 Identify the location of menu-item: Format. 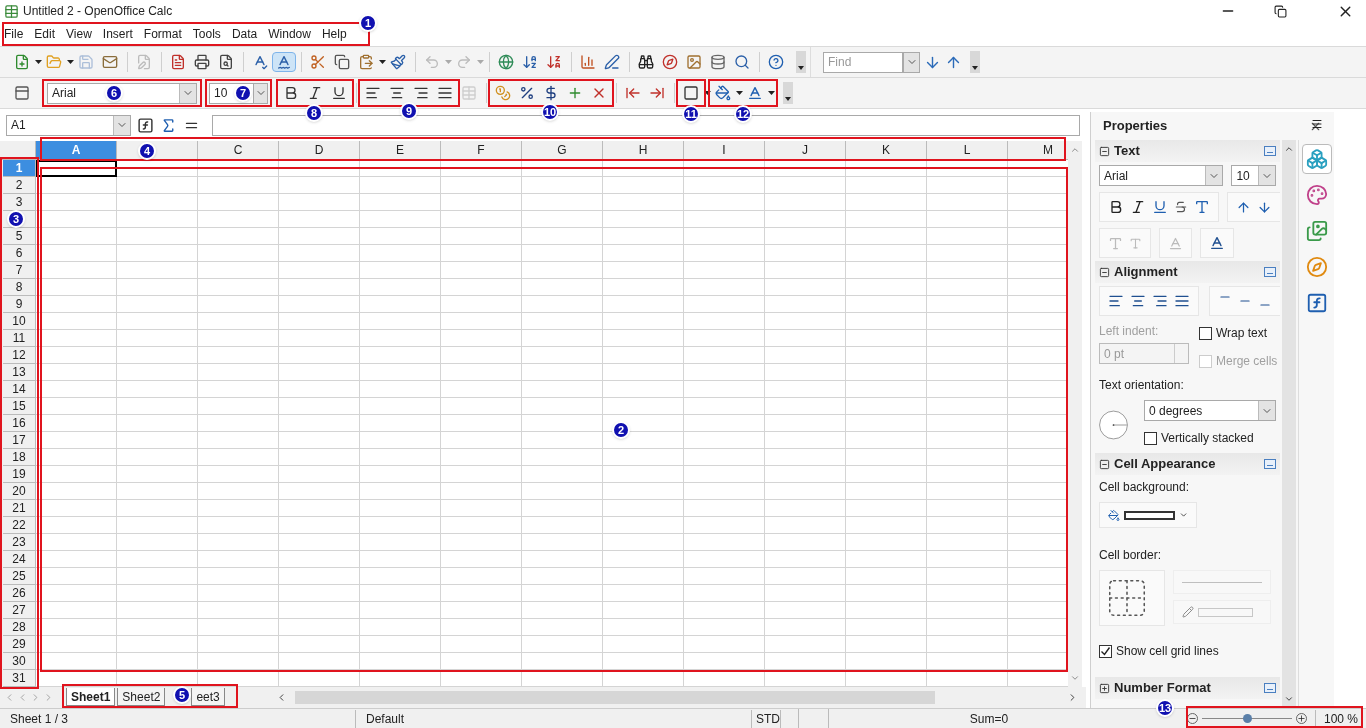
(162, 34).